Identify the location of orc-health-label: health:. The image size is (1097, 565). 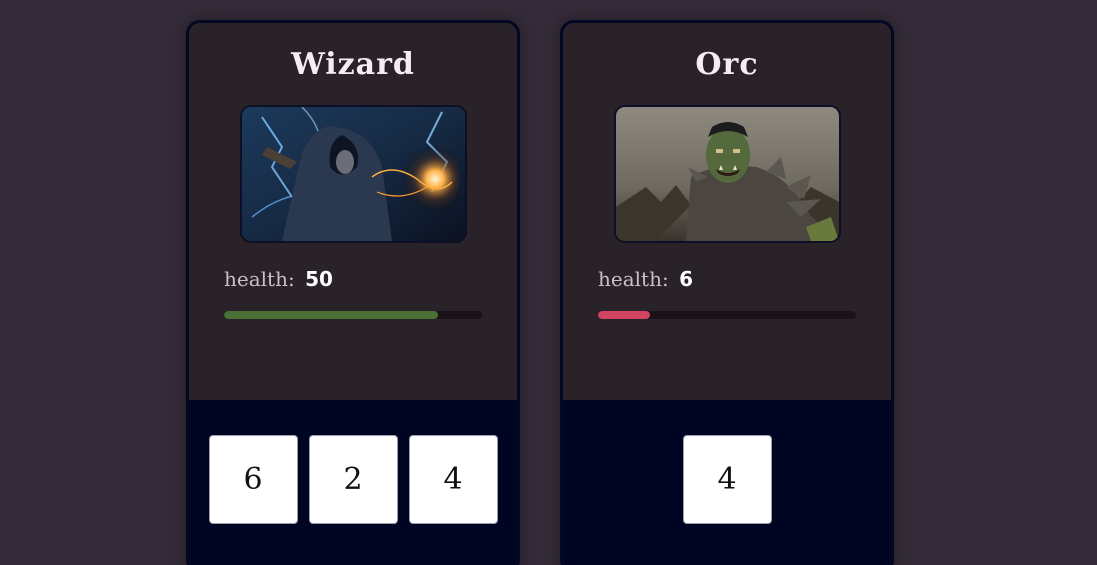
(633, 279).